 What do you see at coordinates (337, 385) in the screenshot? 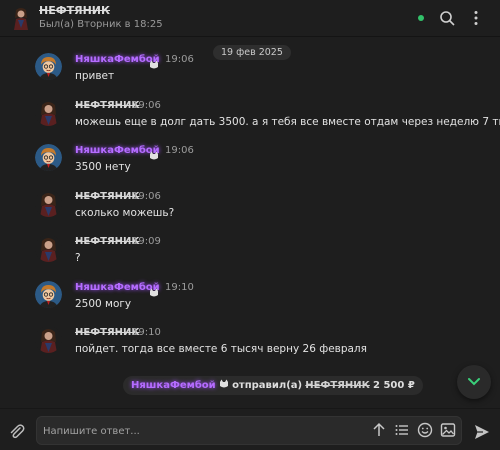
I see `transfer-recipient: НЕФТЯНИК` at bounding box center [337, 385].